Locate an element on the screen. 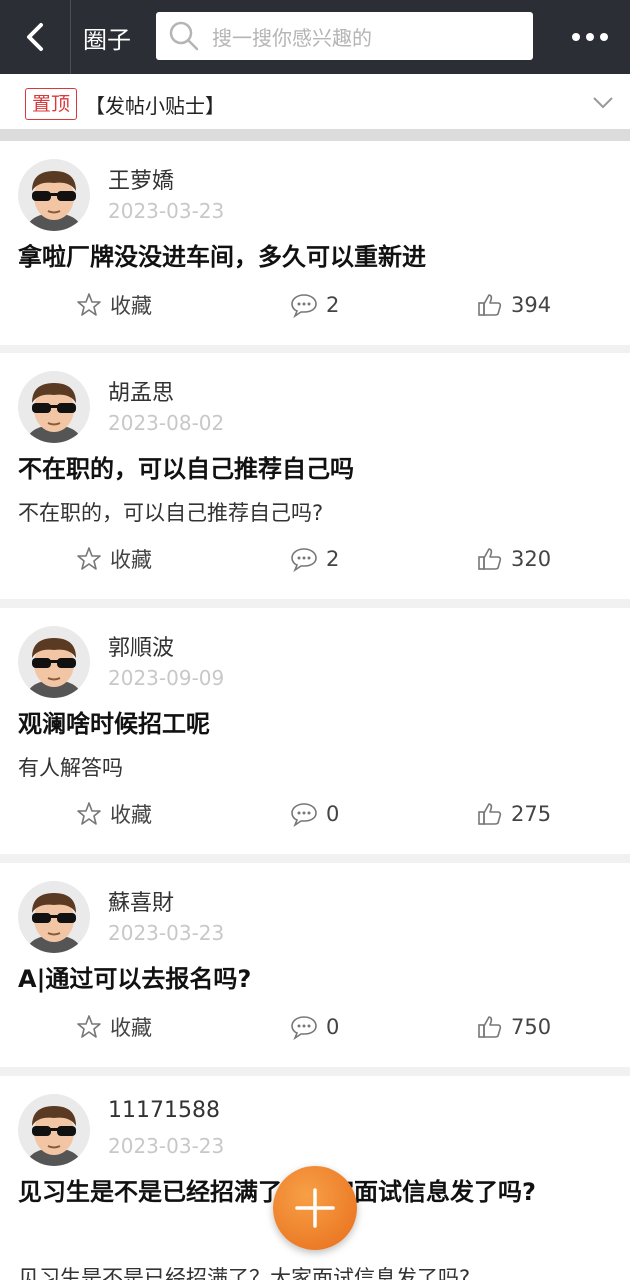  post-username: 蘇喜財 is located at coordinates (141, 901).